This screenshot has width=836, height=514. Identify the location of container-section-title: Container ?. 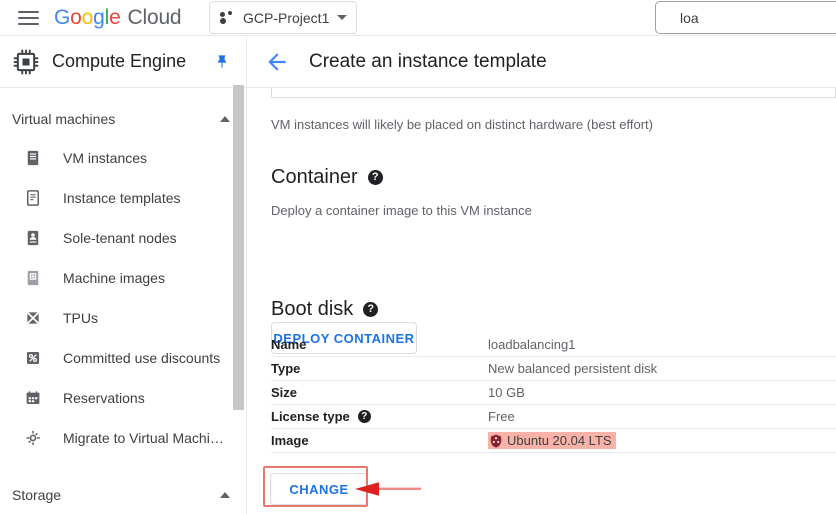
(327, 177).